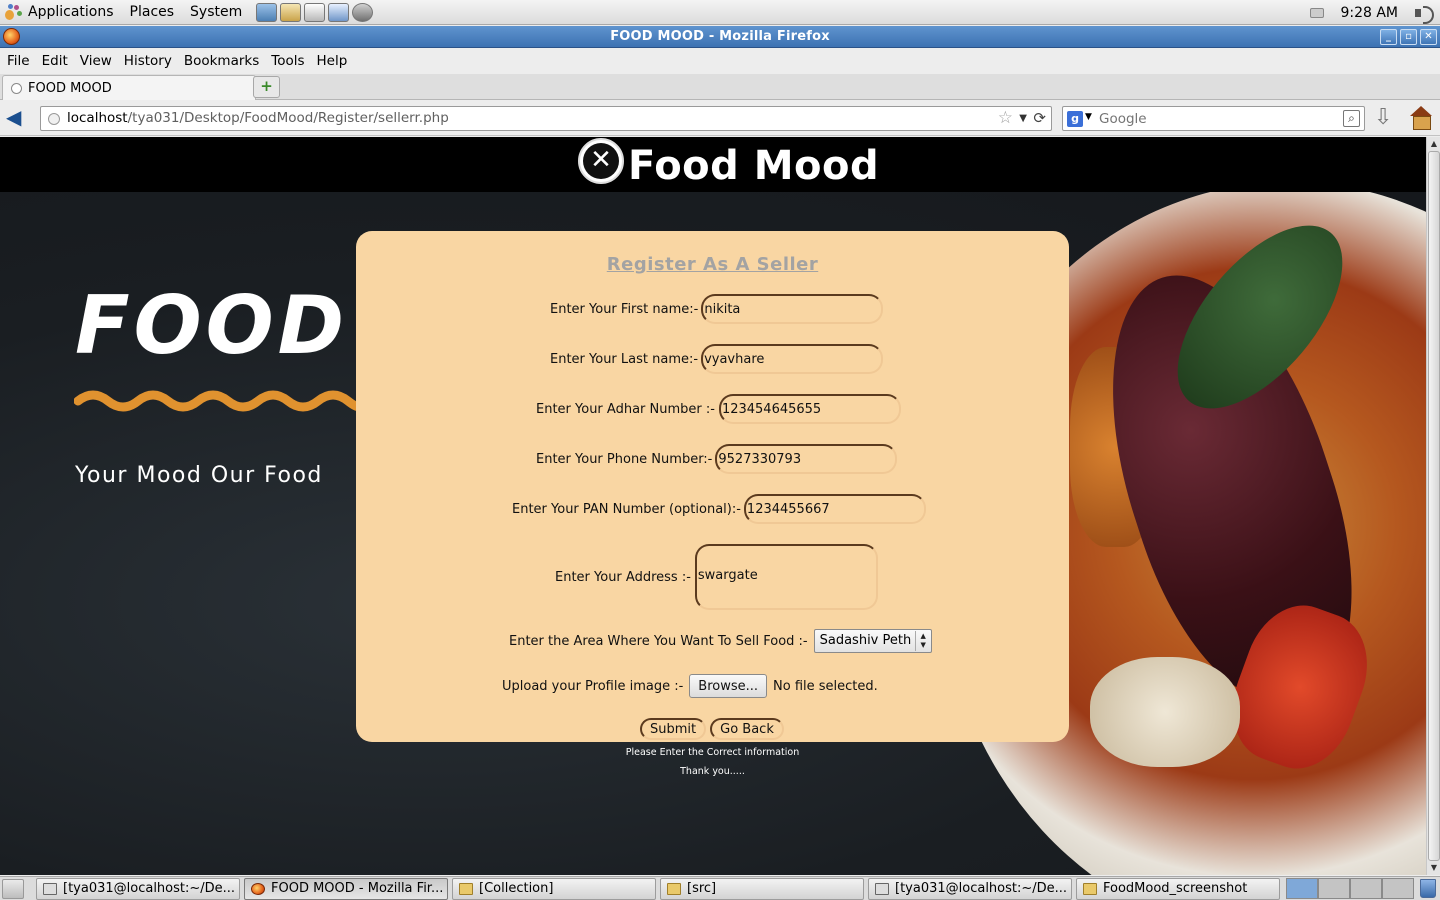 The height and width of the screenshot is (900, 1440). Describe the element at coordinates (882, 889) in the screenshot. I see `terminal-icon` at that location.